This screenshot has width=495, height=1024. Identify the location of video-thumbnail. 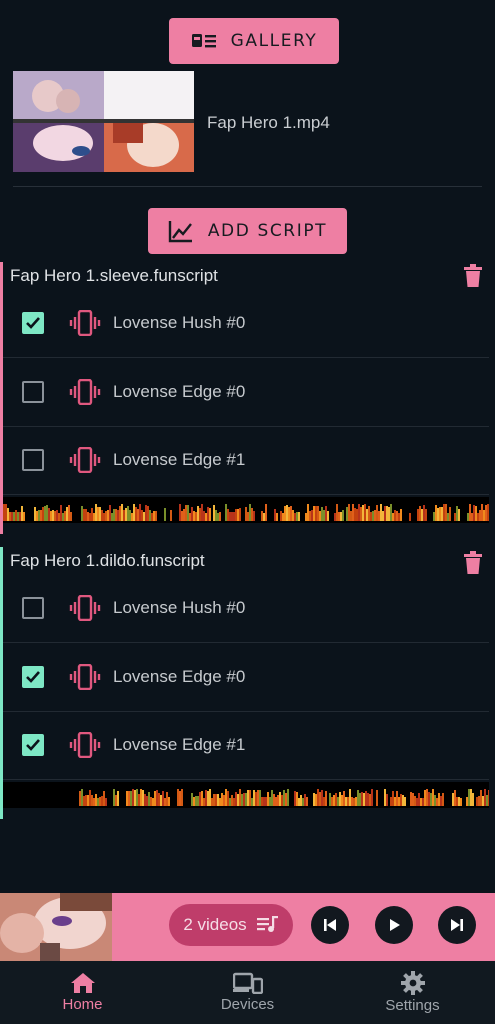
(103, 121).